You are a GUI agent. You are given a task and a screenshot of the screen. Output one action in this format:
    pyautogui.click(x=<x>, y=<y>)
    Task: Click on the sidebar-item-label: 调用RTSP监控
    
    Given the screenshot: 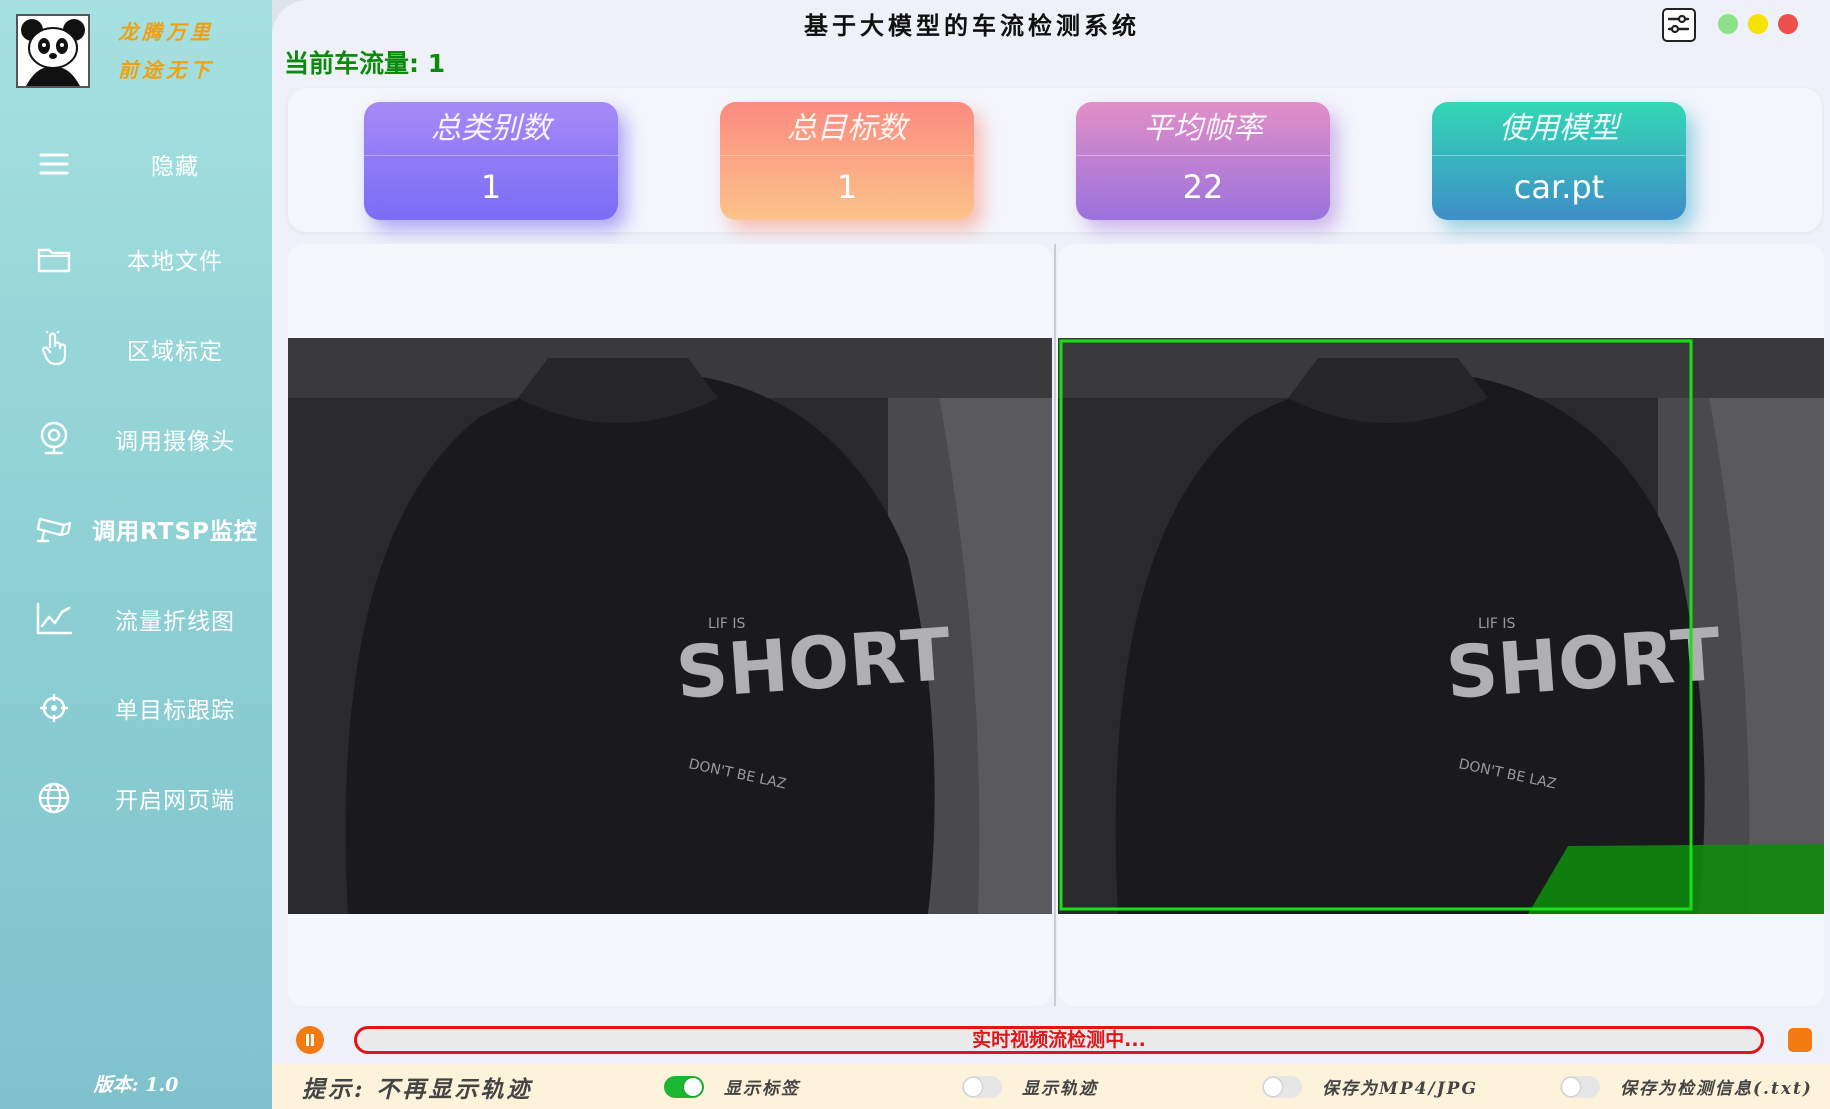 What is the action you would take?
    pyautogui.click(x=175, y=532)
    